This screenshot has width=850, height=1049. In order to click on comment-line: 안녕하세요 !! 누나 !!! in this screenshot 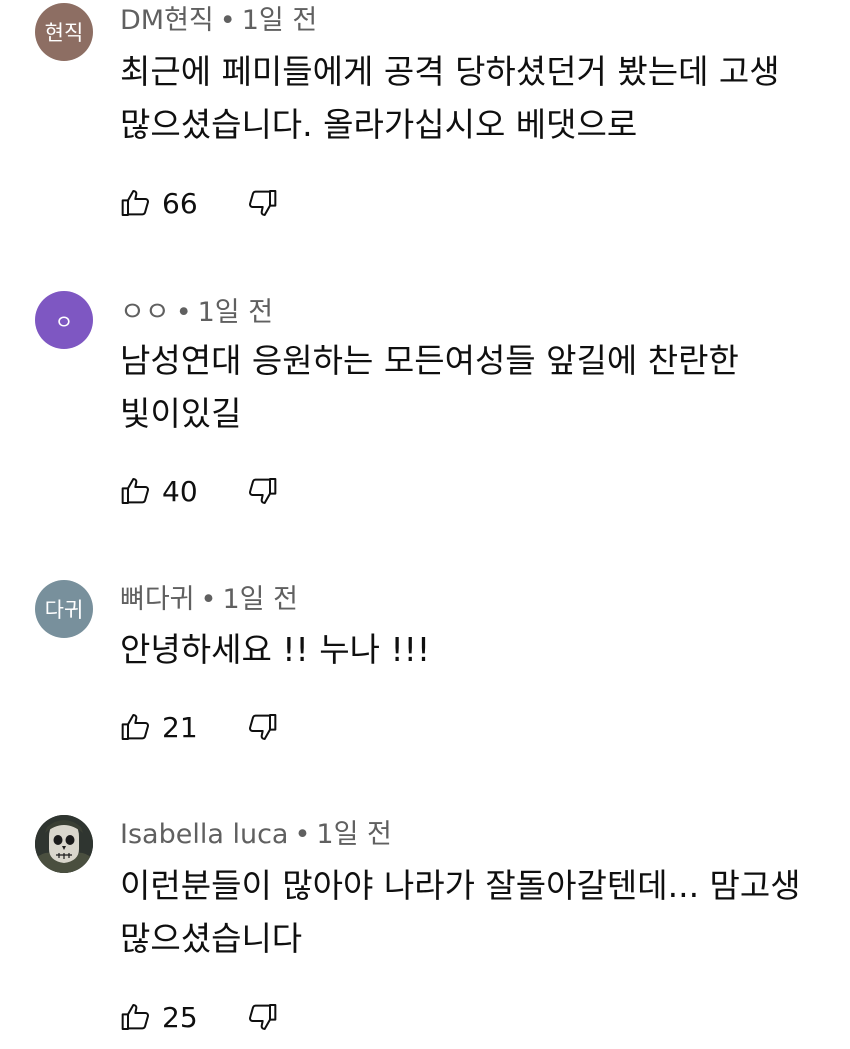, I will do `click(275, 649)`.